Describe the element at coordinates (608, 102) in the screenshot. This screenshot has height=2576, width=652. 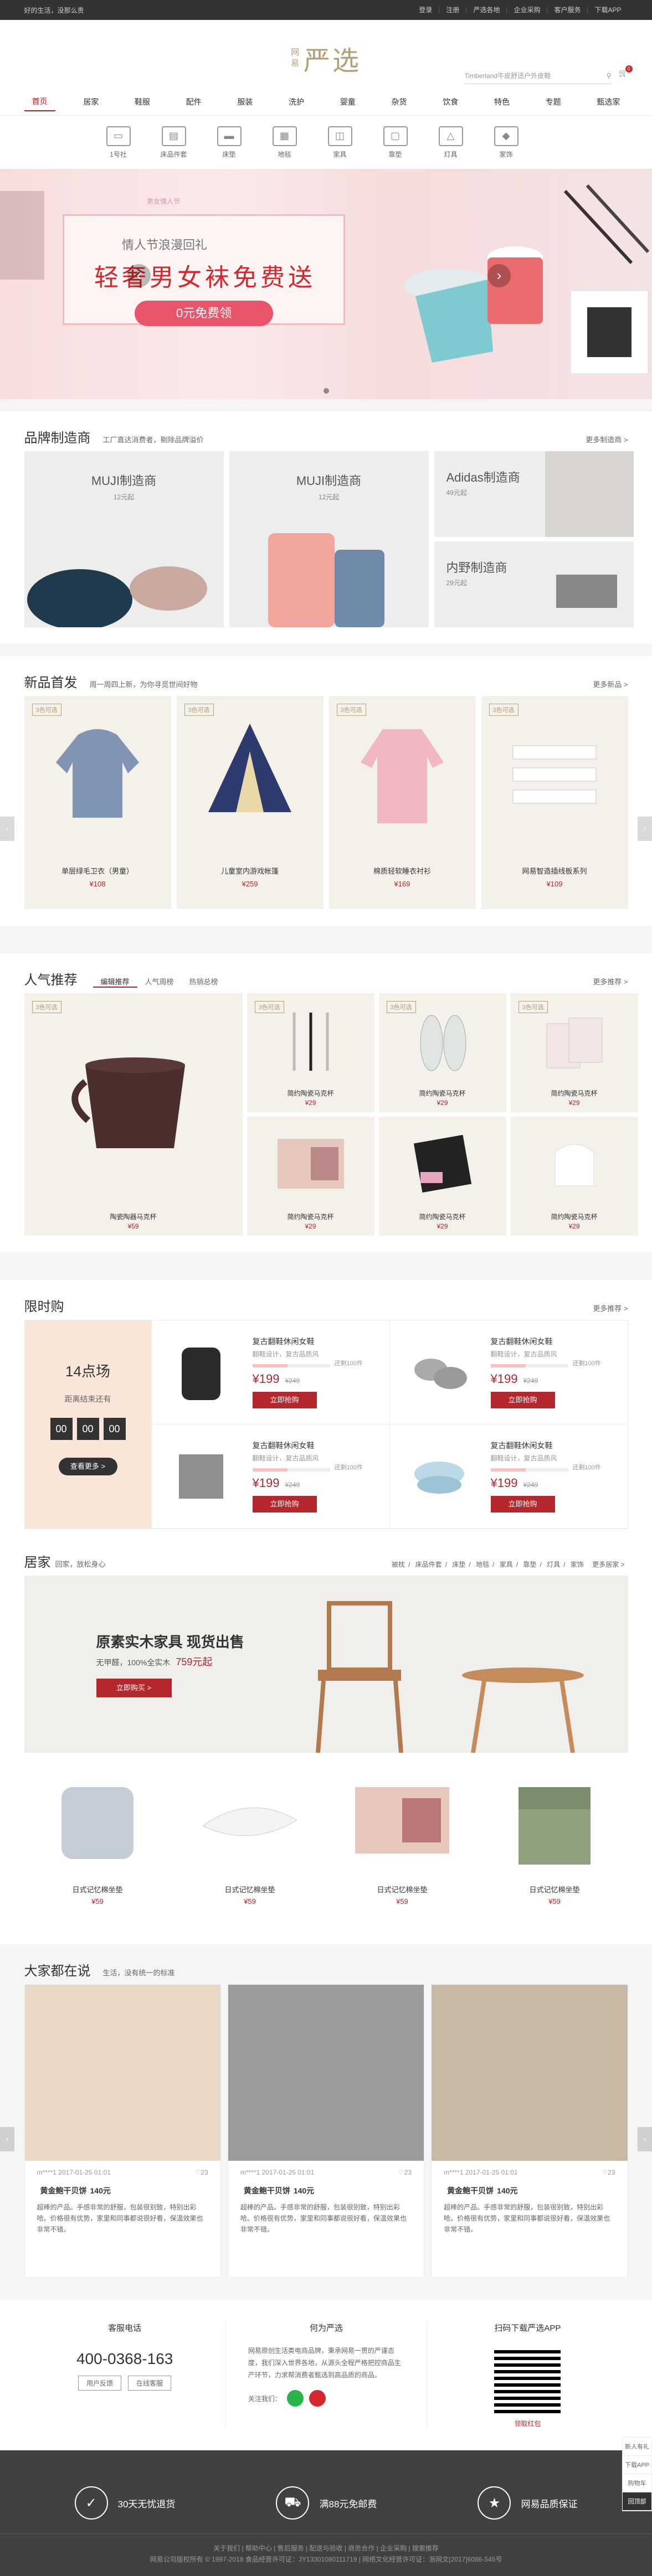
I see `nav-picks: 甄选家` at that location.